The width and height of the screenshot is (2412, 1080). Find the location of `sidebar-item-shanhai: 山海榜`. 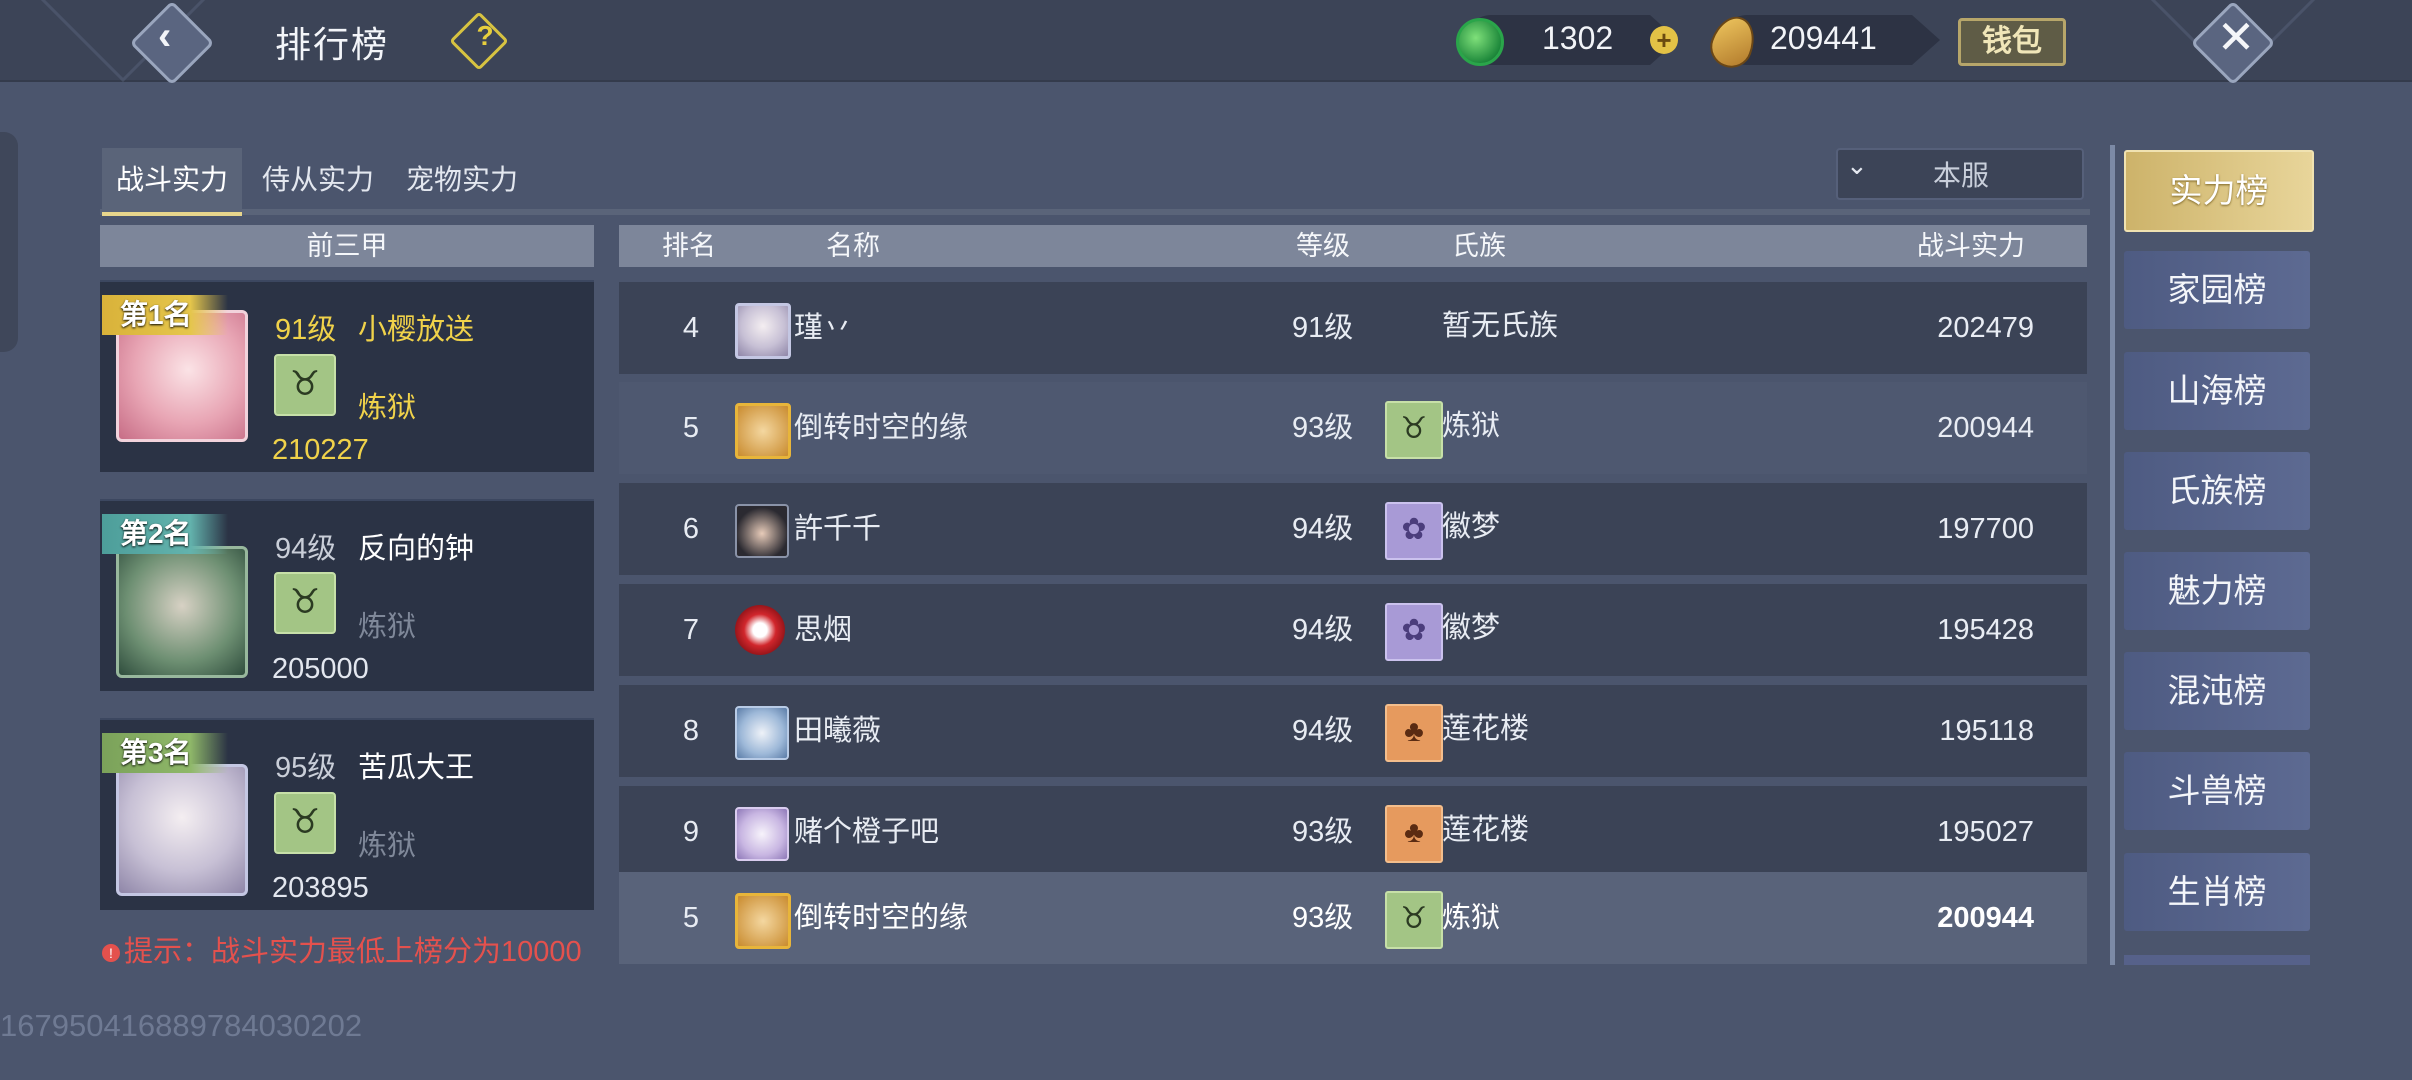

sidebar-item-shanhai: 山海榜 is located at coordinates (2217, 391).